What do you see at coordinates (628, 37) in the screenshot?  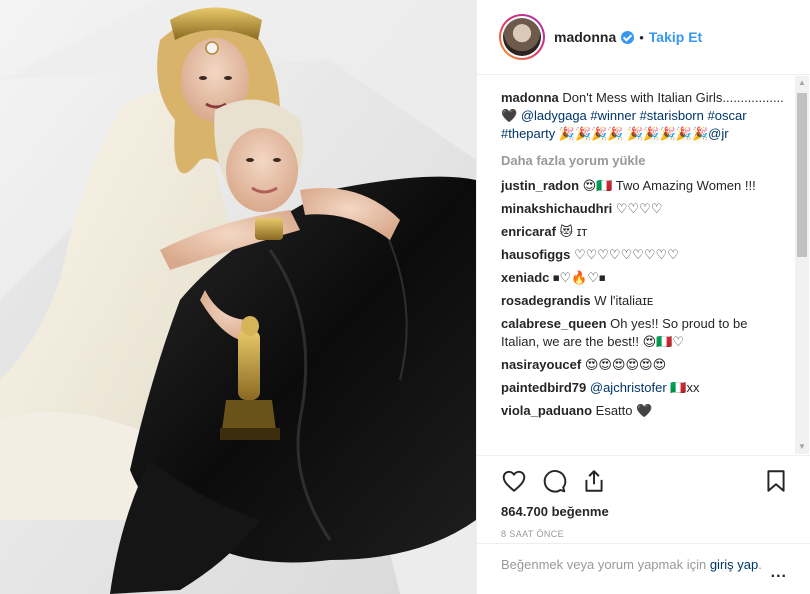 I see `verified-badge-icon` at bounding box center [628, 37].